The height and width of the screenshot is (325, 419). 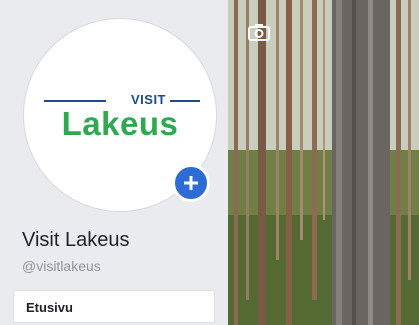 I want to click on camera-icon, so click(x=259, y=32).